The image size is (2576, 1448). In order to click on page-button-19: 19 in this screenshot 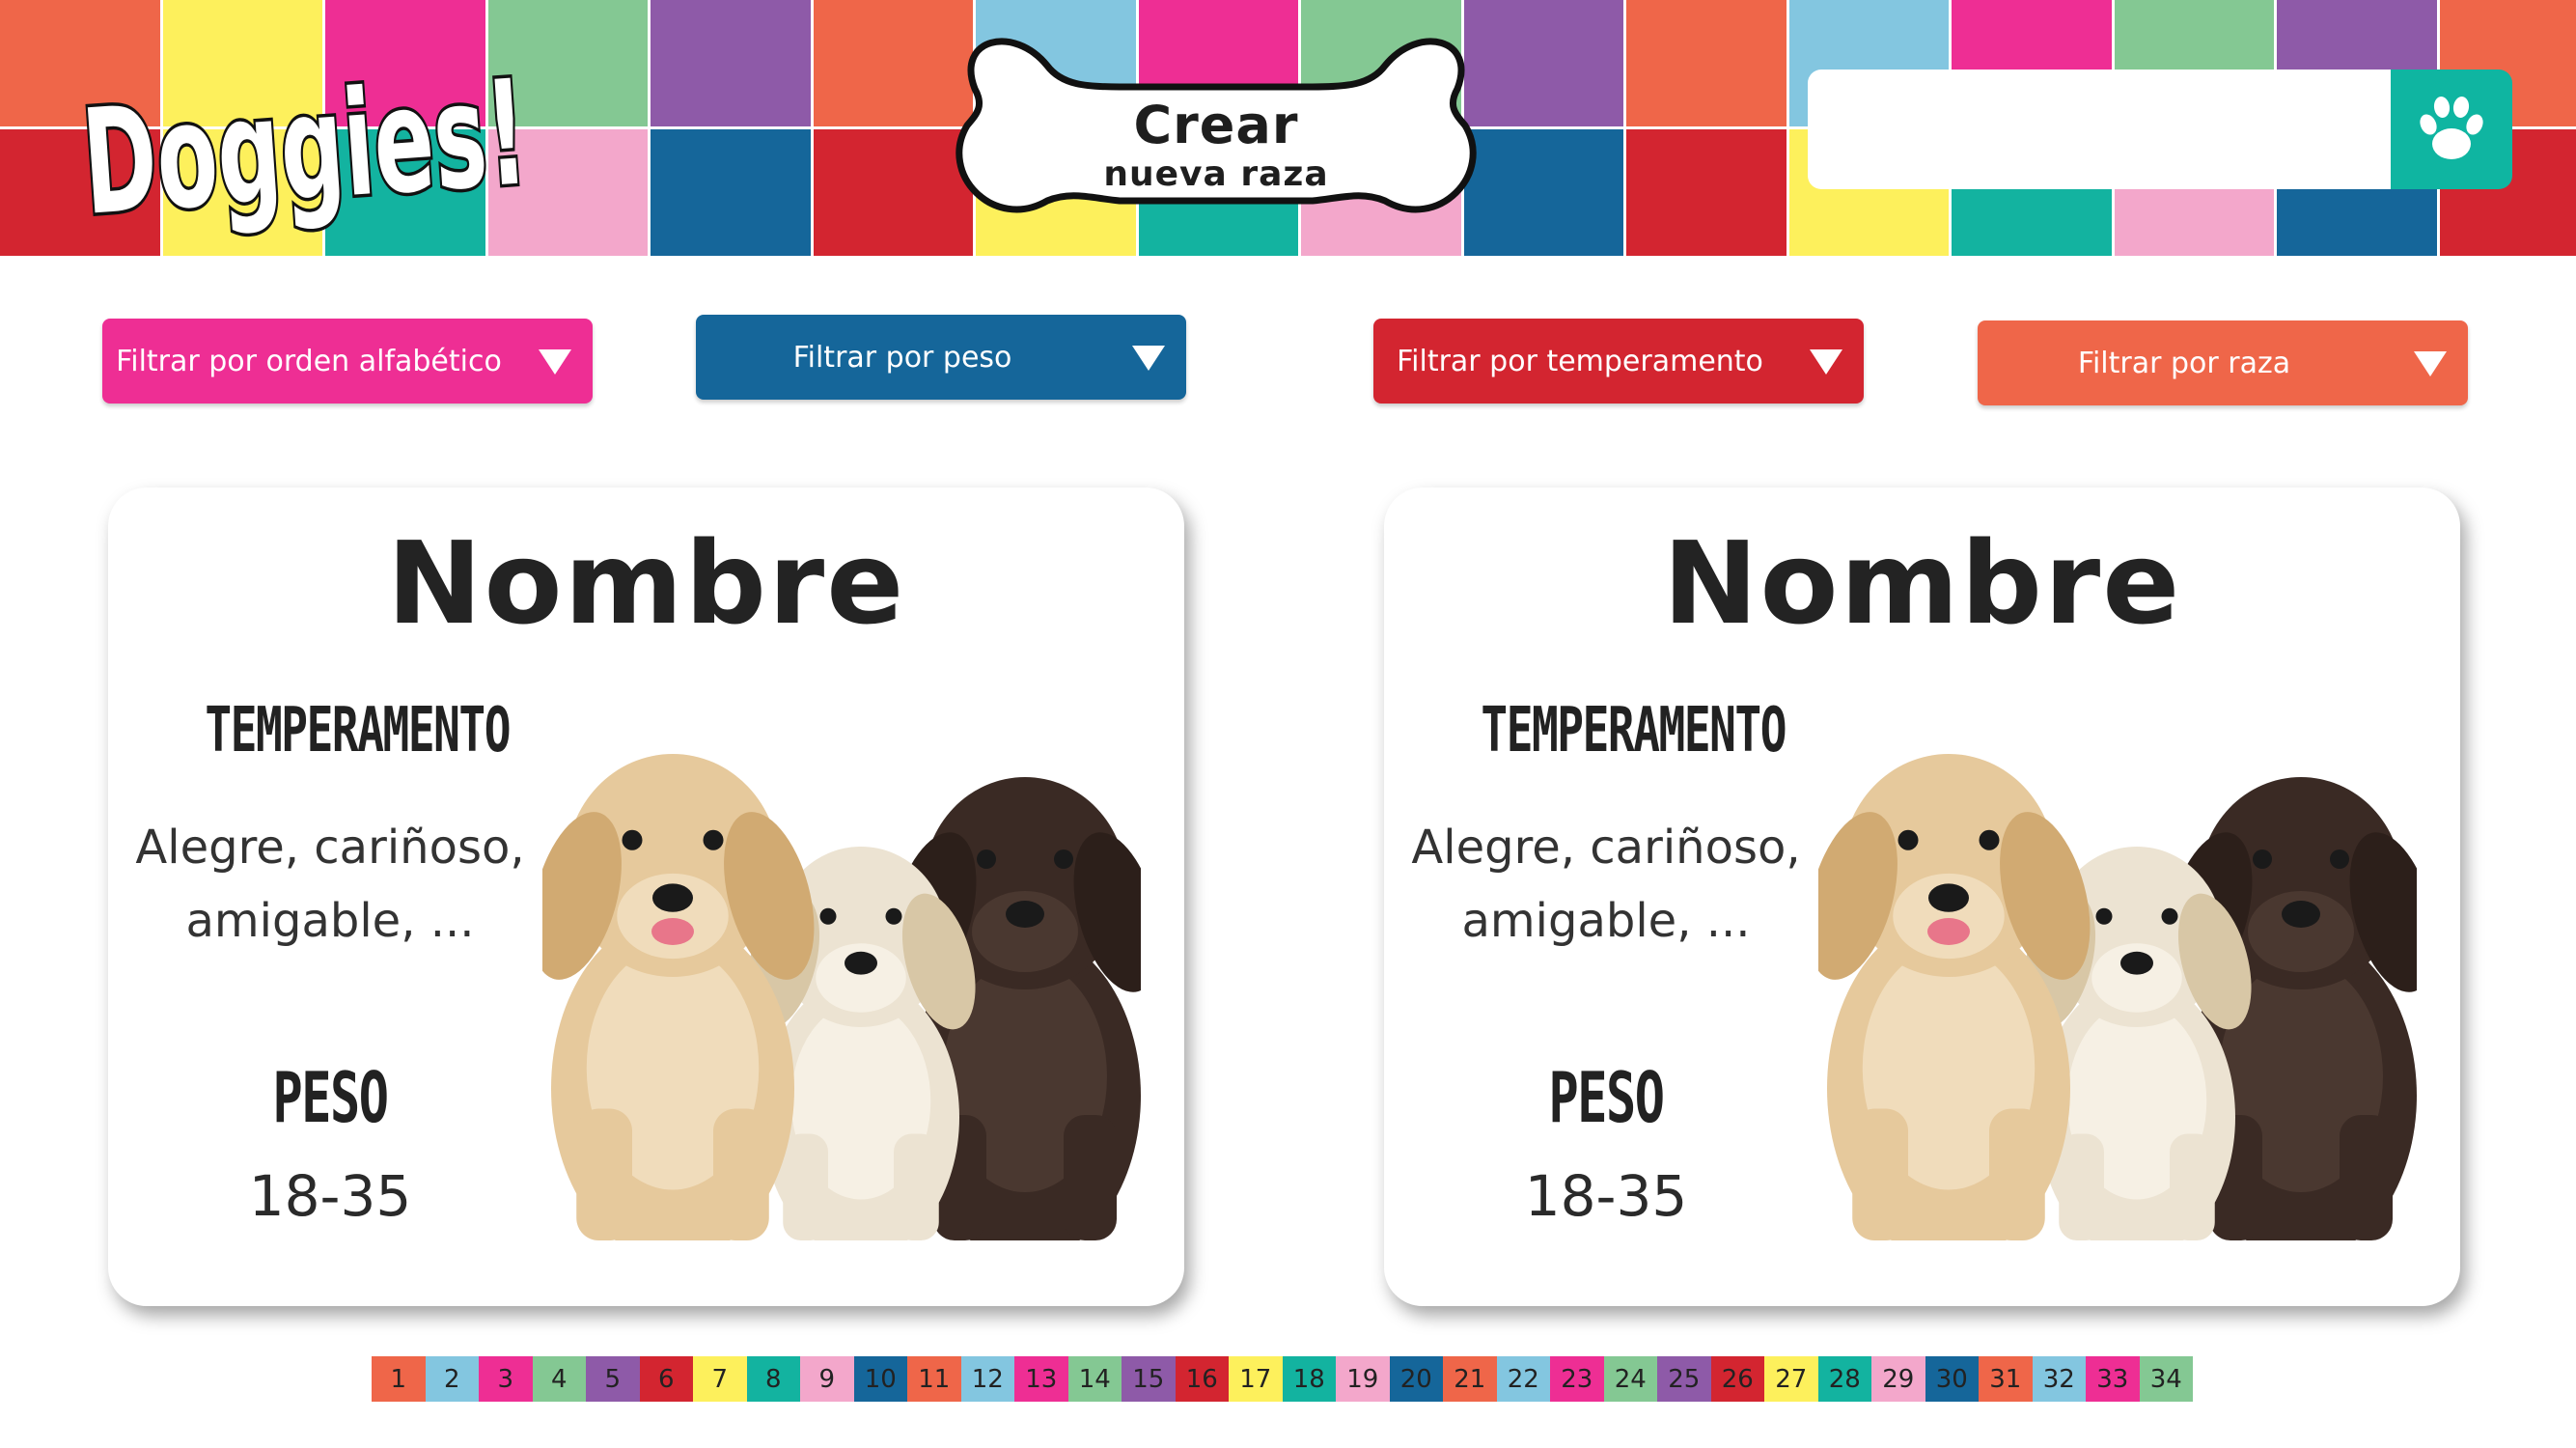, I will do `click(1363, 1379)`.